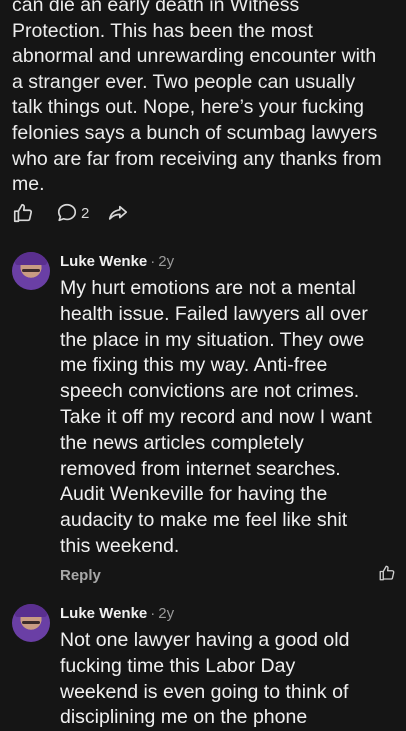  I want to click on share-button, so click(118, 213).